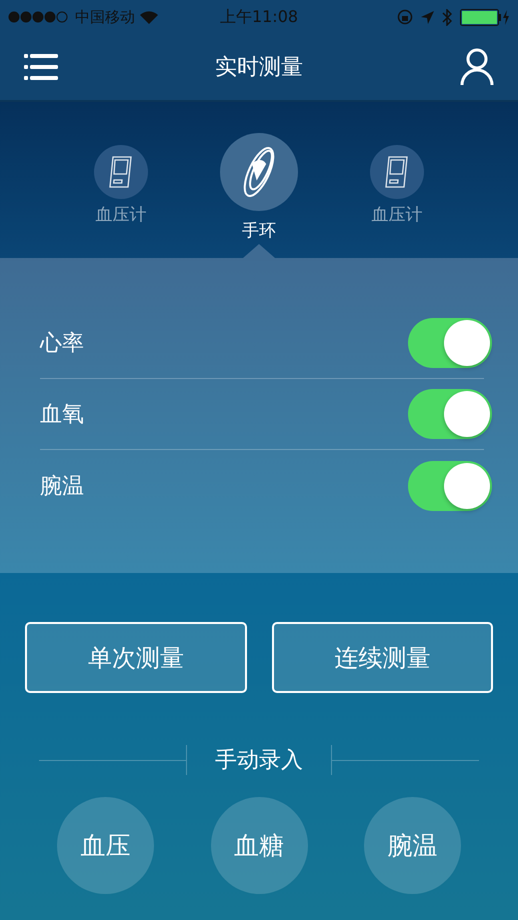  What do you see at coordinates (382, 657) in the screenshot?
I see `measure-button: 连续测量` at bounding box center [382, 657].